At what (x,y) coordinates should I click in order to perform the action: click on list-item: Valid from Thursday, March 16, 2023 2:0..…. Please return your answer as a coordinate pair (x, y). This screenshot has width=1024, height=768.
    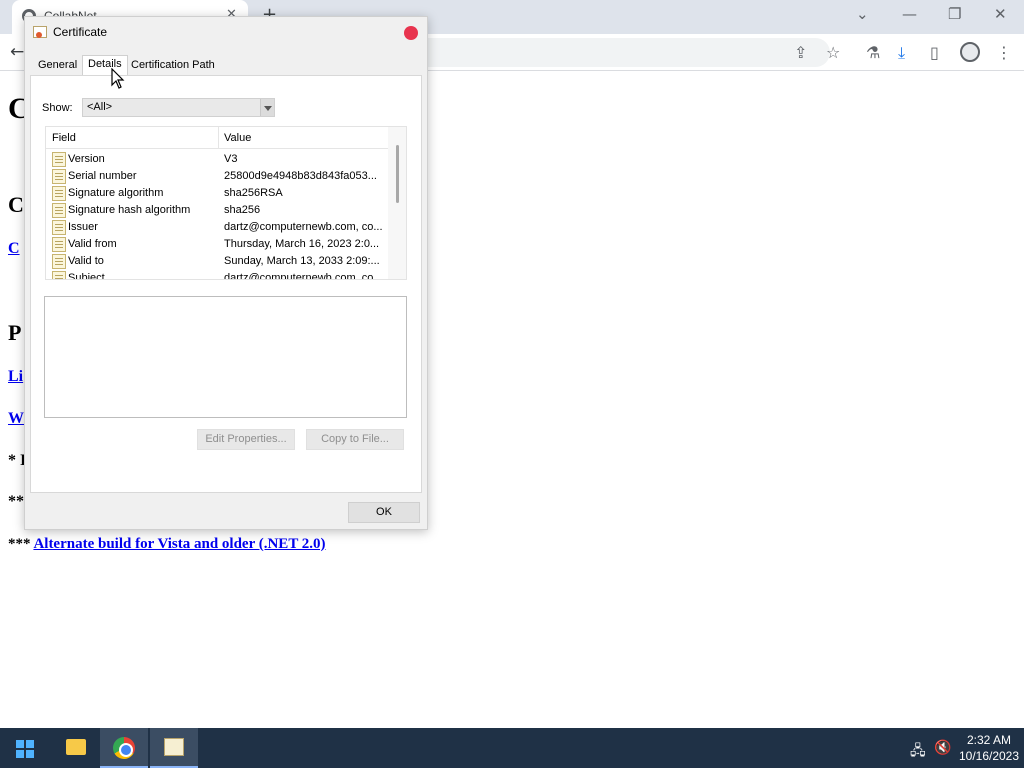
    Looking at the image, I should click on (217, 244).